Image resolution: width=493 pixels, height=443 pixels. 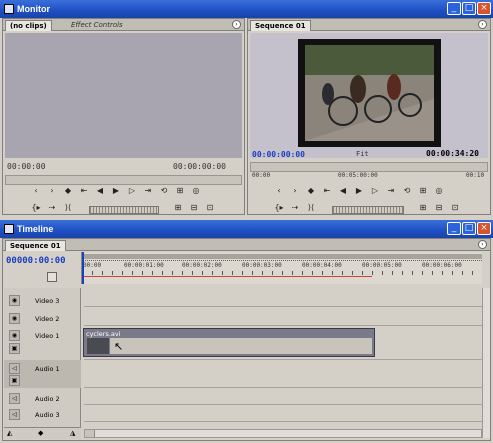 What do you see at coordinates (369, 167) in the screenshot?
I see `program-time-ruler` at bounding box center [369, 167].